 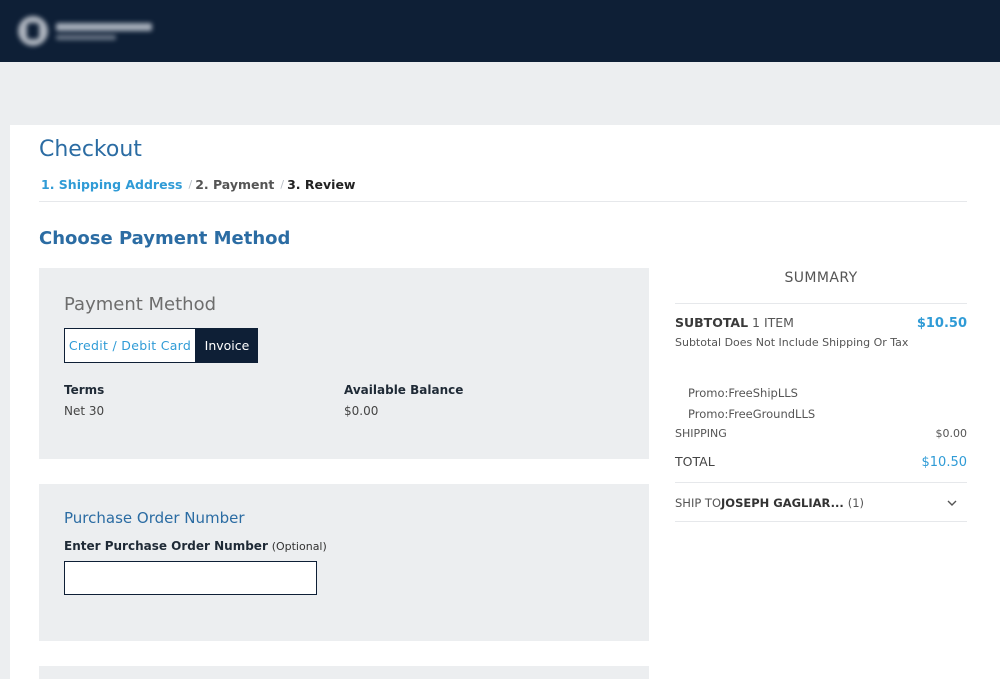 I want to click on step-review: 3. Review, so click(x=321, y=184).